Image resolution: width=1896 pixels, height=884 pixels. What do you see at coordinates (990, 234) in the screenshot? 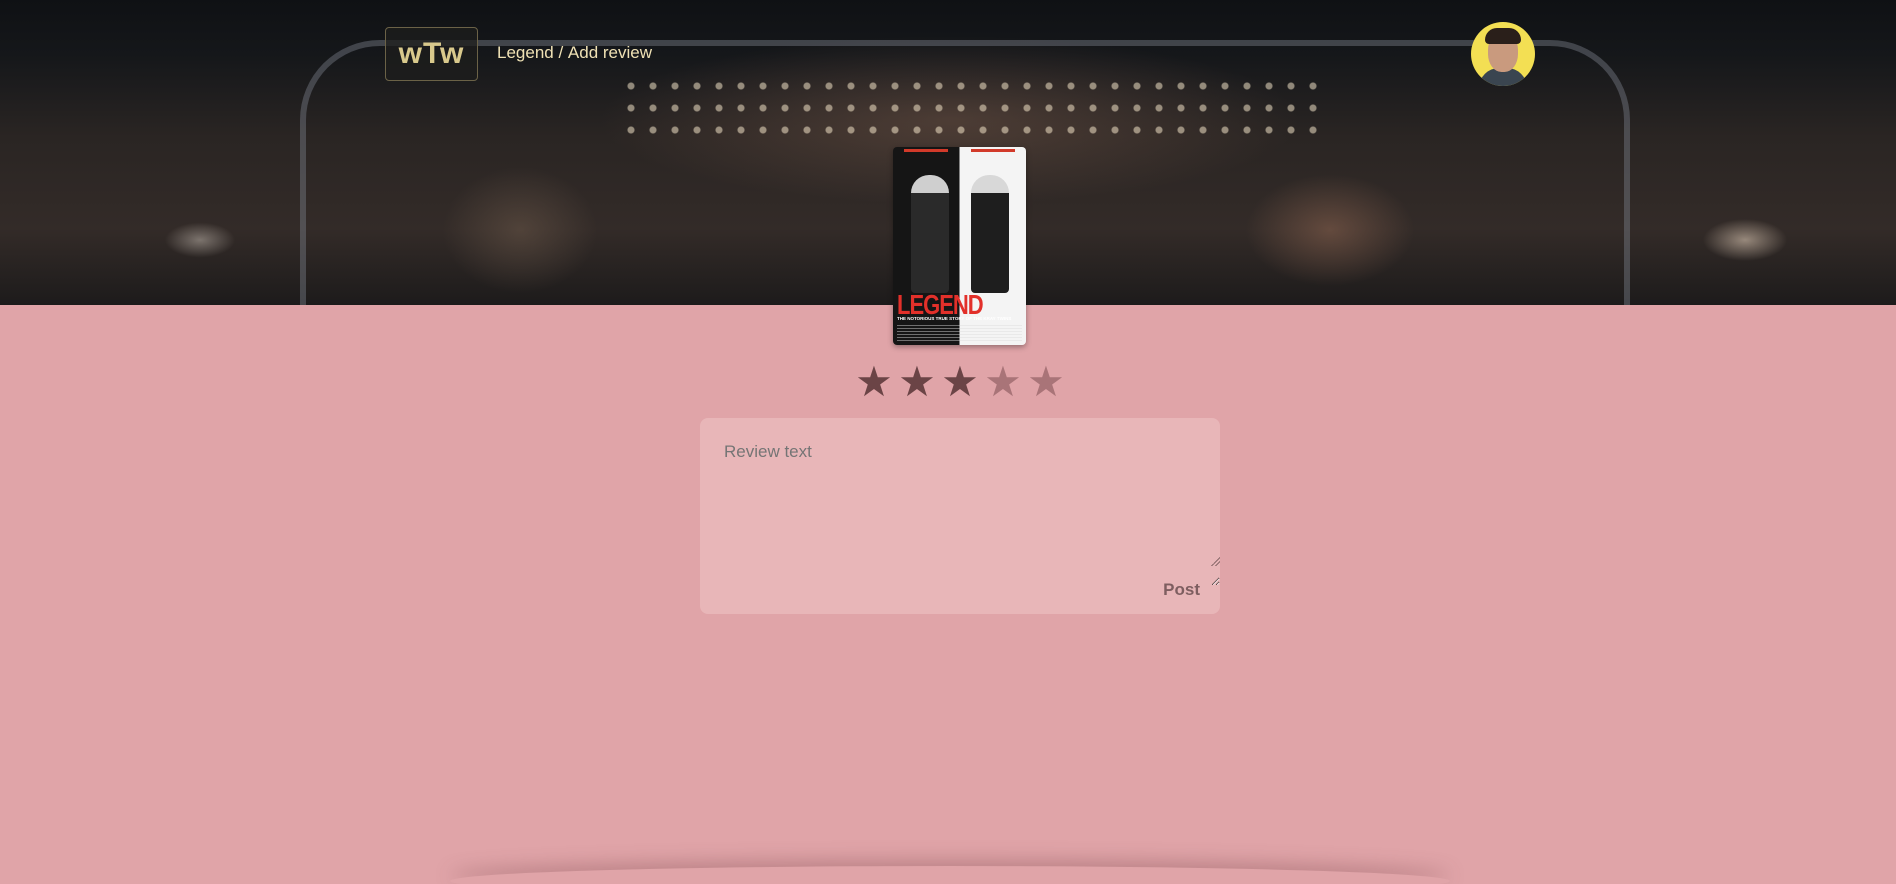
I see `poster-figure-right` at bounding box center [990, 234].